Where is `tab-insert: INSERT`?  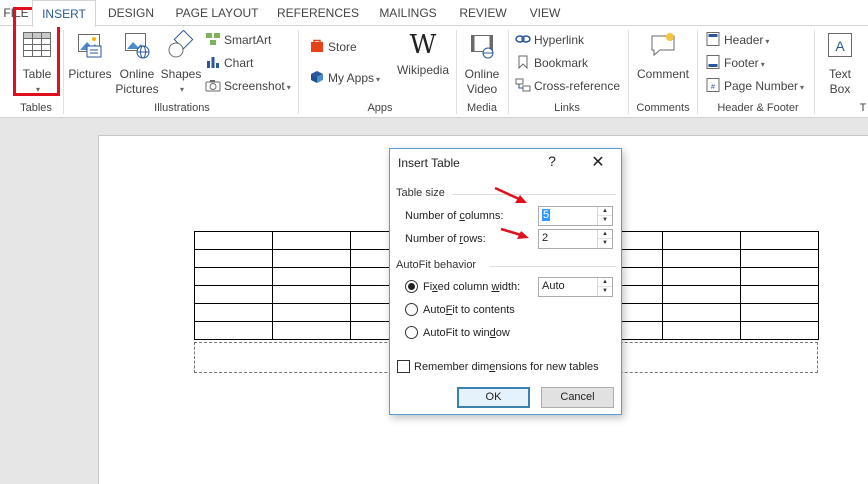
tab-insert: INSERT is located at coordinates (64, 13).